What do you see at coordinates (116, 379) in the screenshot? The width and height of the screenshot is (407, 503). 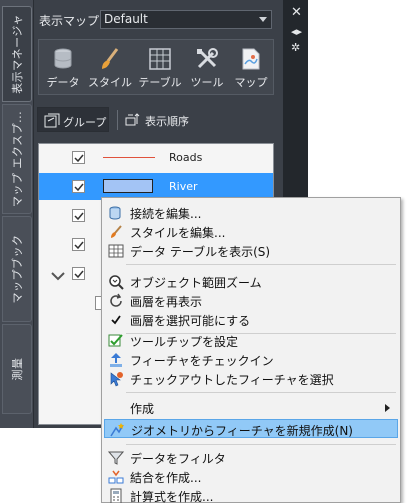 I see `checkout-select-icon` at bounding box center [116, 379].